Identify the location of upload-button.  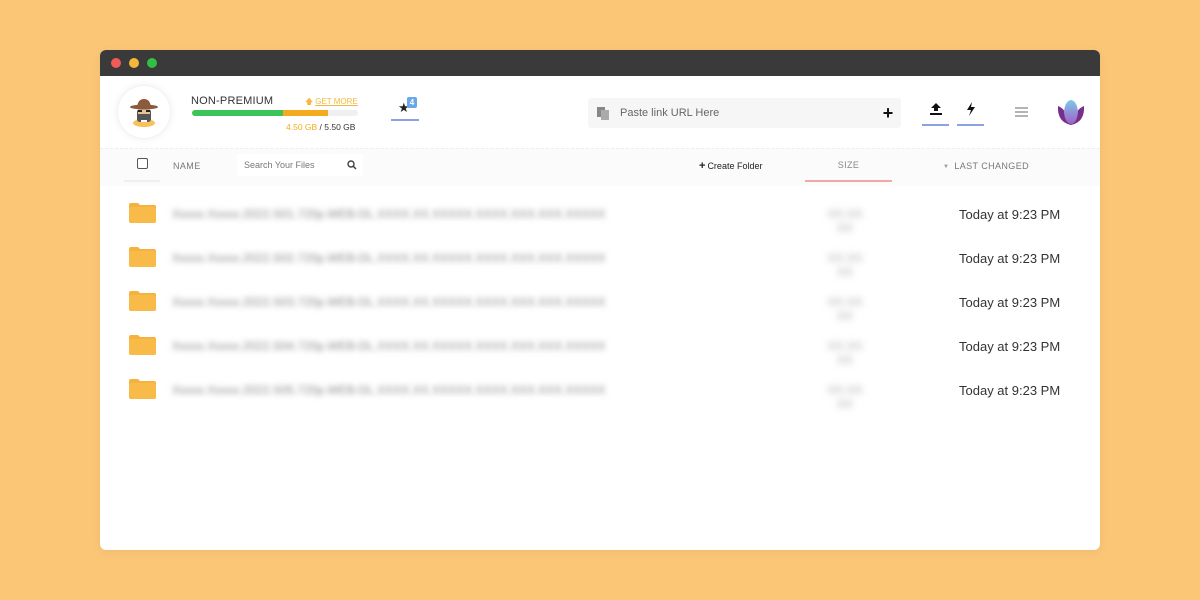
(935, 112).